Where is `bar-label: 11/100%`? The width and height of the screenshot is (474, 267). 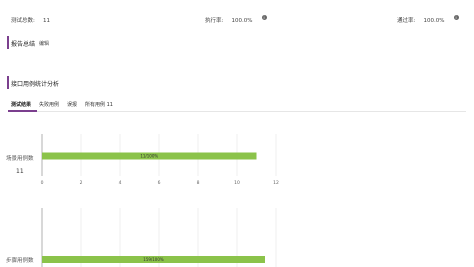
bar-label: 11/100% is located at coordinates (149, 156).